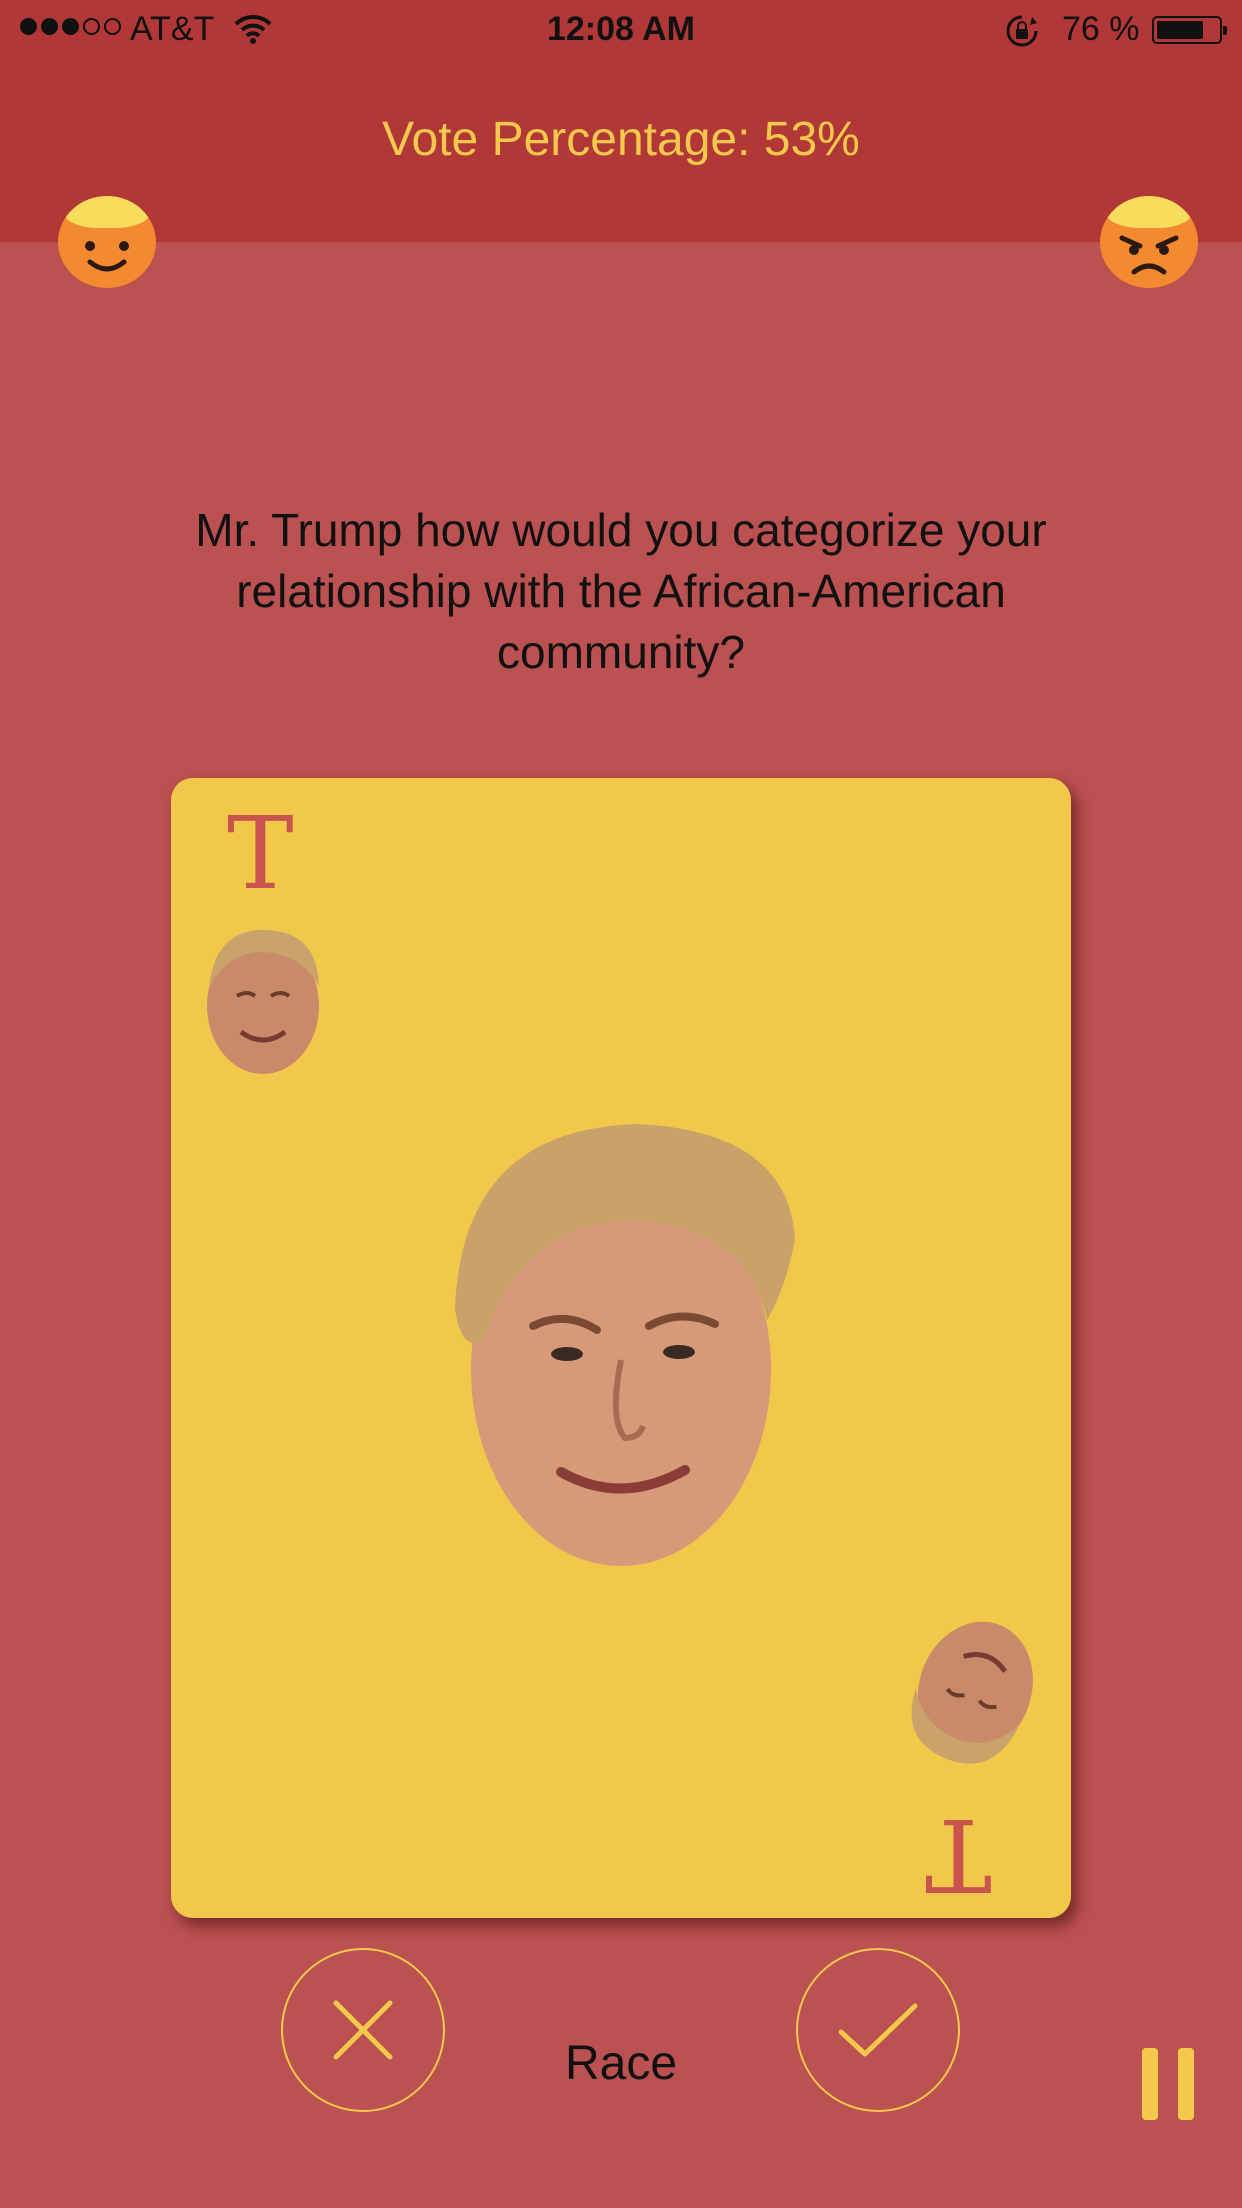 The width and height of the screenshot is (1242, 2208). Describe the element at coordinates (1189, 30) in the screenshot. I see `battery-icon` at that location.